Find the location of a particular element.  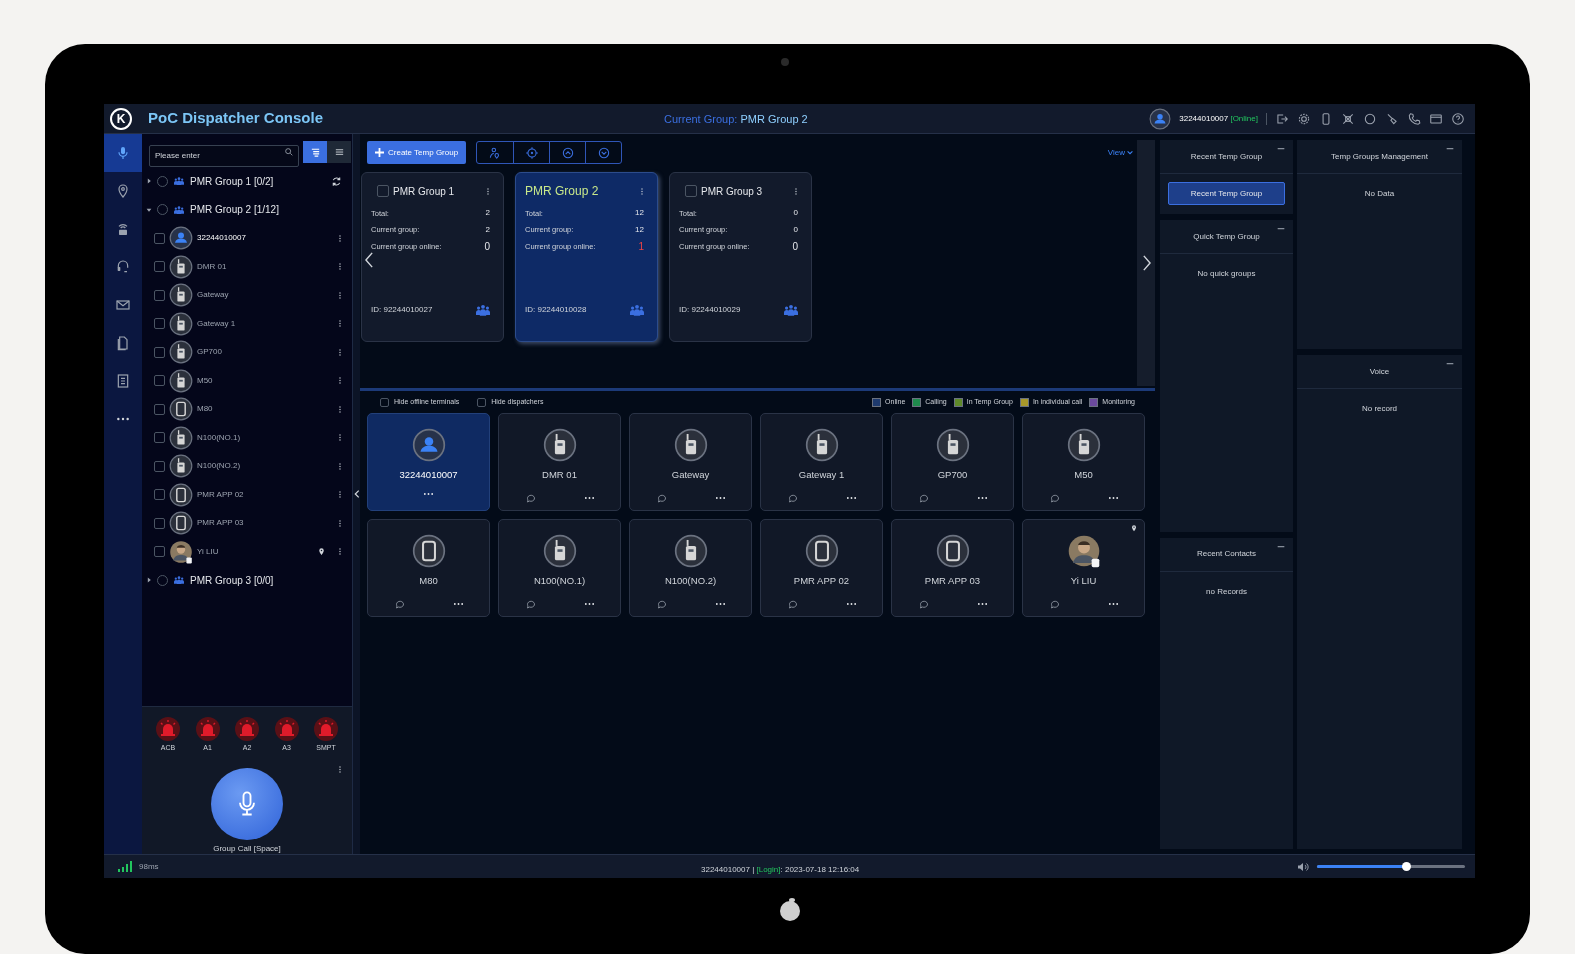

member-row: Gateway 1 is located at coordinates (241, 323).